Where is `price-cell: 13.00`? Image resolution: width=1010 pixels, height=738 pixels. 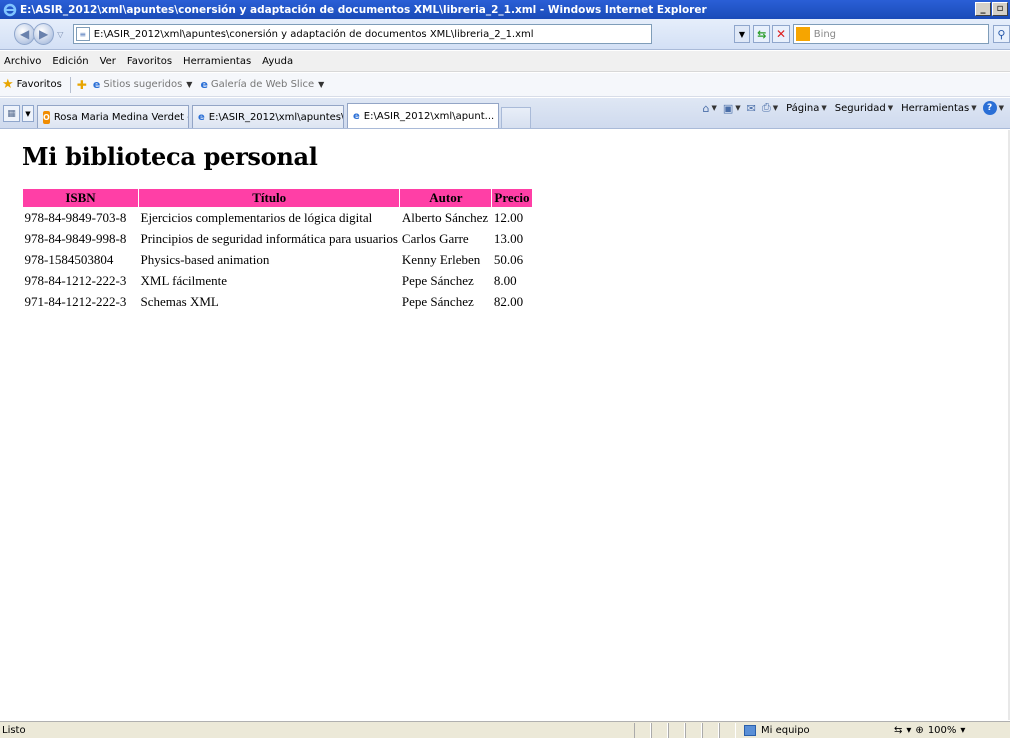
price-cell: 13.00 is located at coordinates (508, 238).